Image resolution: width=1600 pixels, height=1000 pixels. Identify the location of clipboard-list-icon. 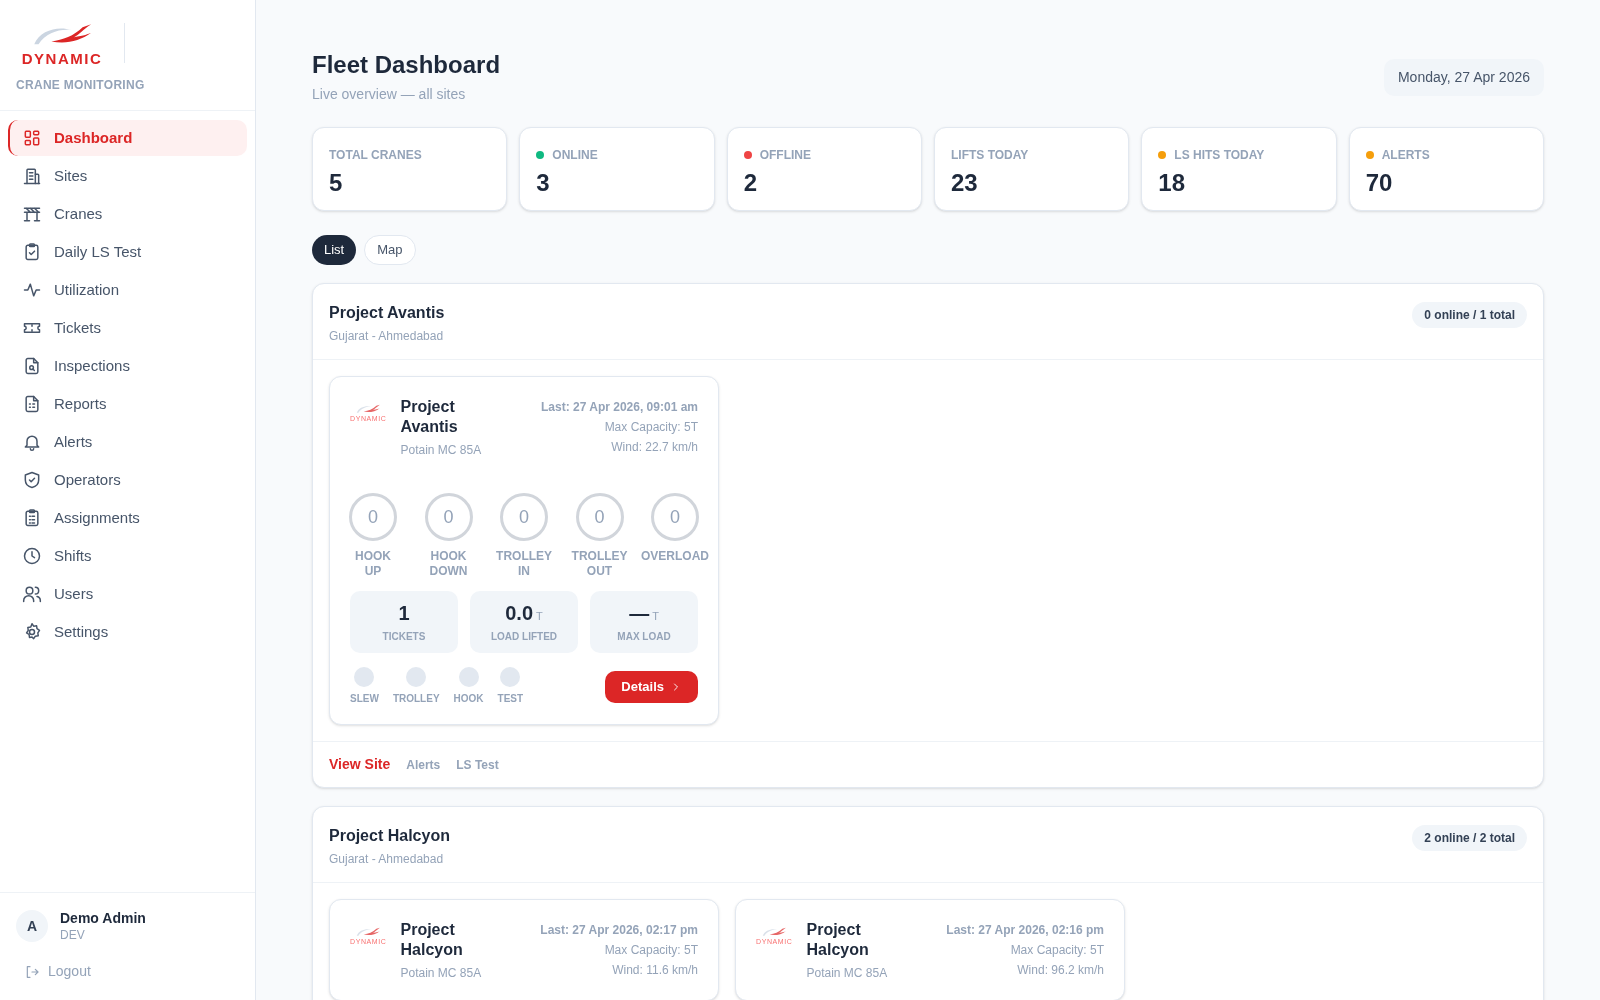
(32, 518).